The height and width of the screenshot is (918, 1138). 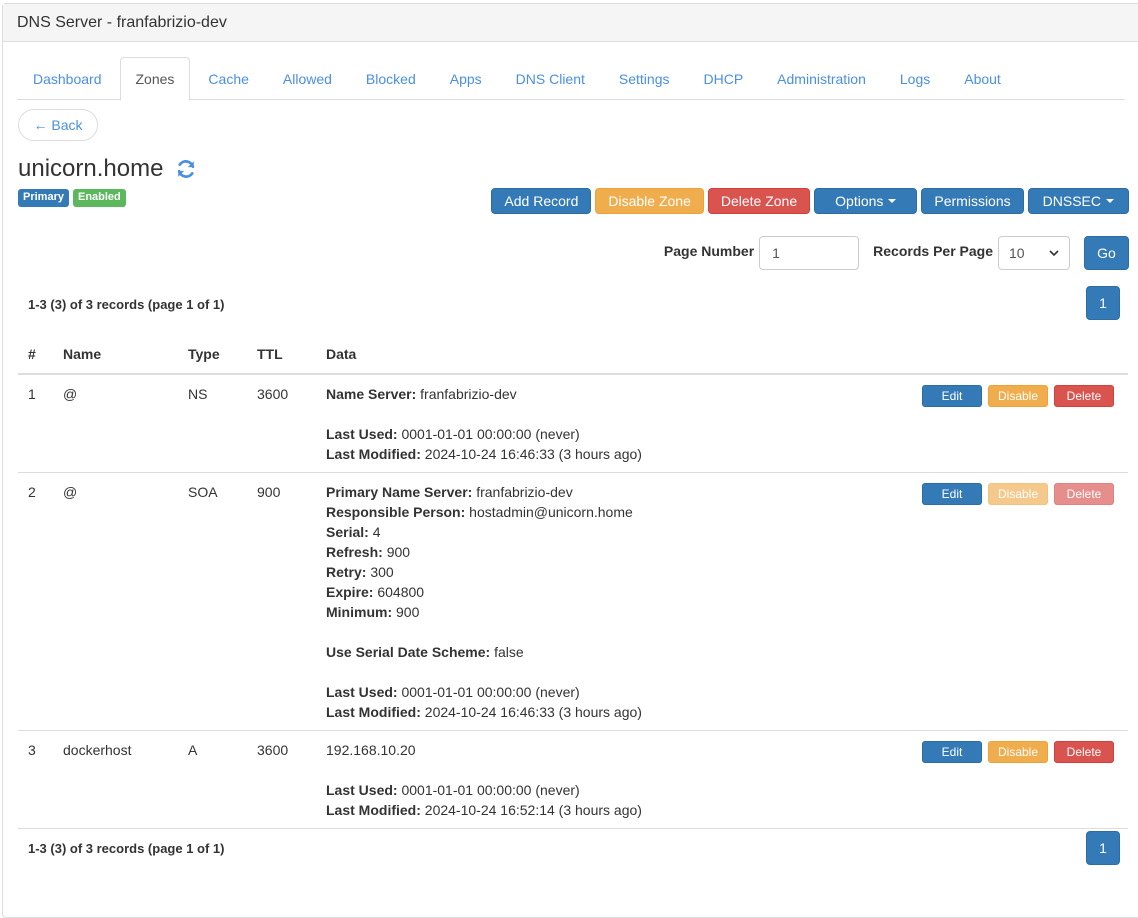 I want to click on data-value: 2024-10-24 16:52:14 (3 hours ago), so click(x=533, y=810).